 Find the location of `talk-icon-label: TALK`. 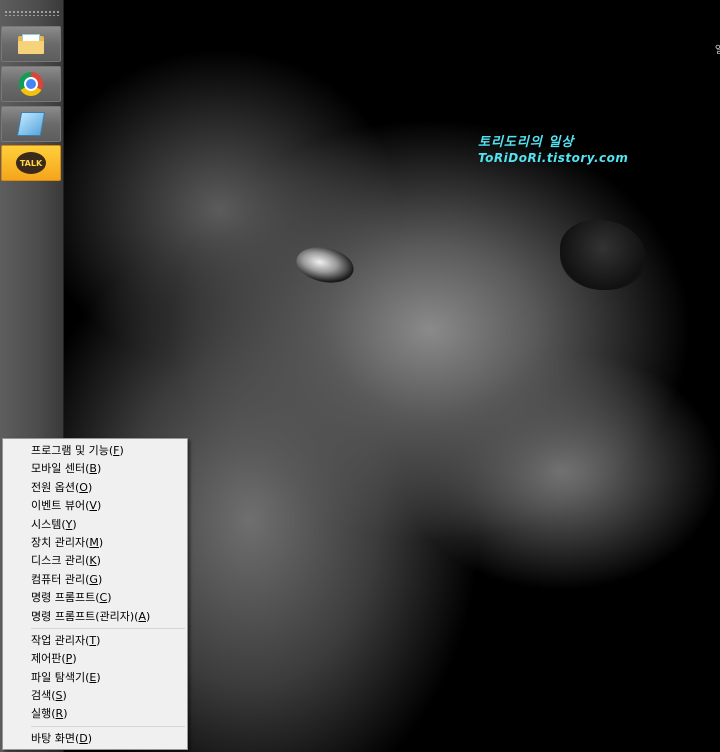

talk-icon-label: TALK is located at coordinates (31, 163).